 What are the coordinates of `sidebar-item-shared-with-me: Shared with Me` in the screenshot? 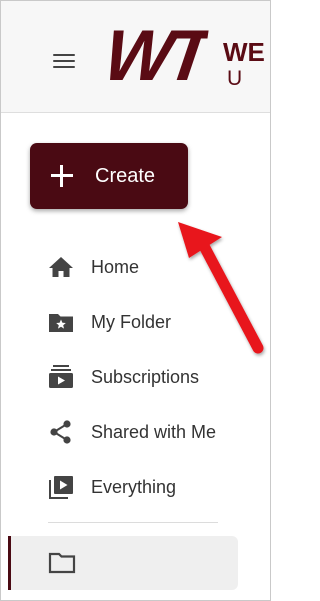 It's located at (121, 431).